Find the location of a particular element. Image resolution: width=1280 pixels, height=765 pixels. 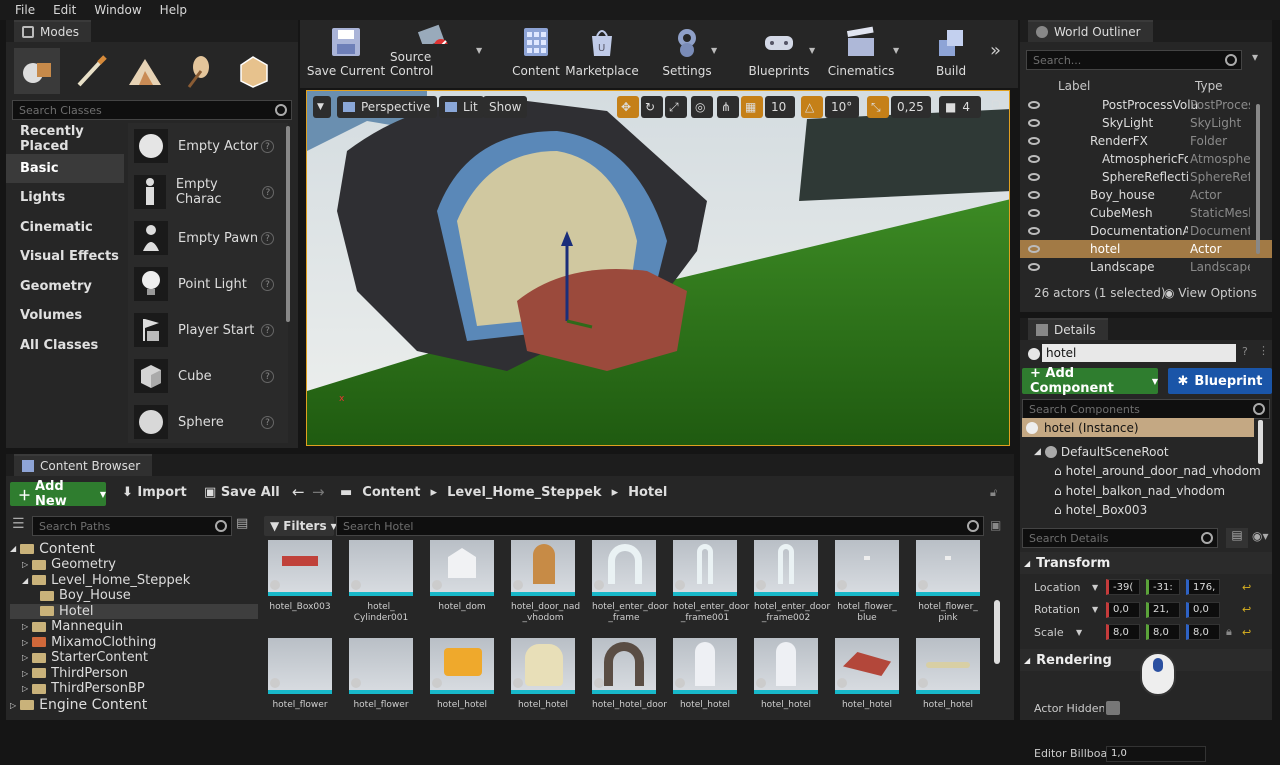

blueprint-button: ✱Blueprint is located at coordinates (1220, 381).